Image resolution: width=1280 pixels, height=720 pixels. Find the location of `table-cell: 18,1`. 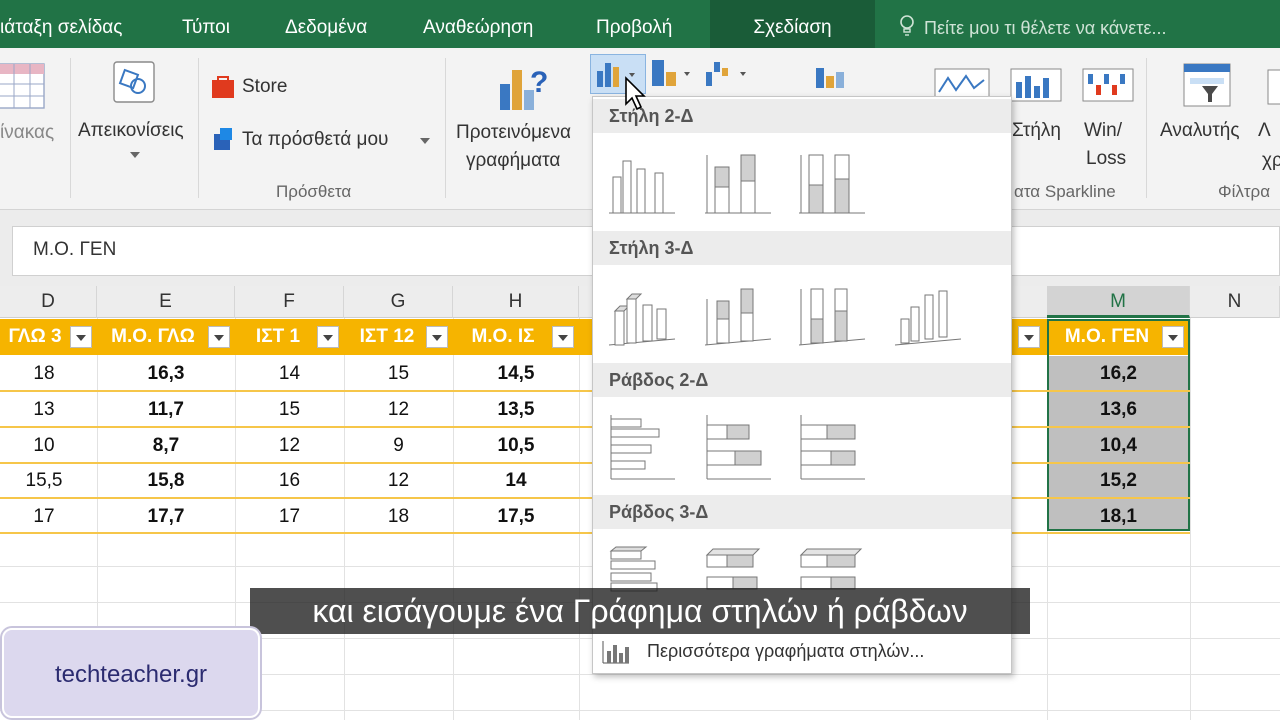

table-cell: 18,1 is located at coordinates (1118, 516).